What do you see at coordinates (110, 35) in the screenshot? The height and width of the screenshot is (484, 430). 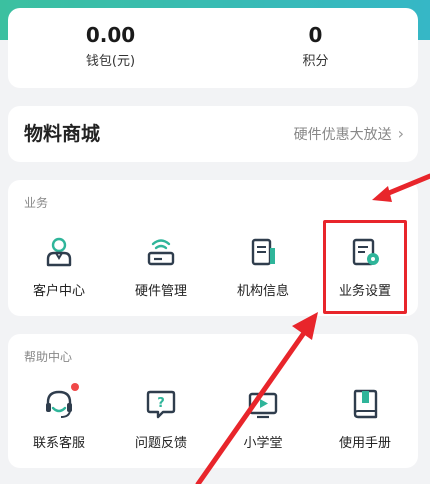 I see `wallet-balance-value: 0.00` at bounding box center [110, 35].